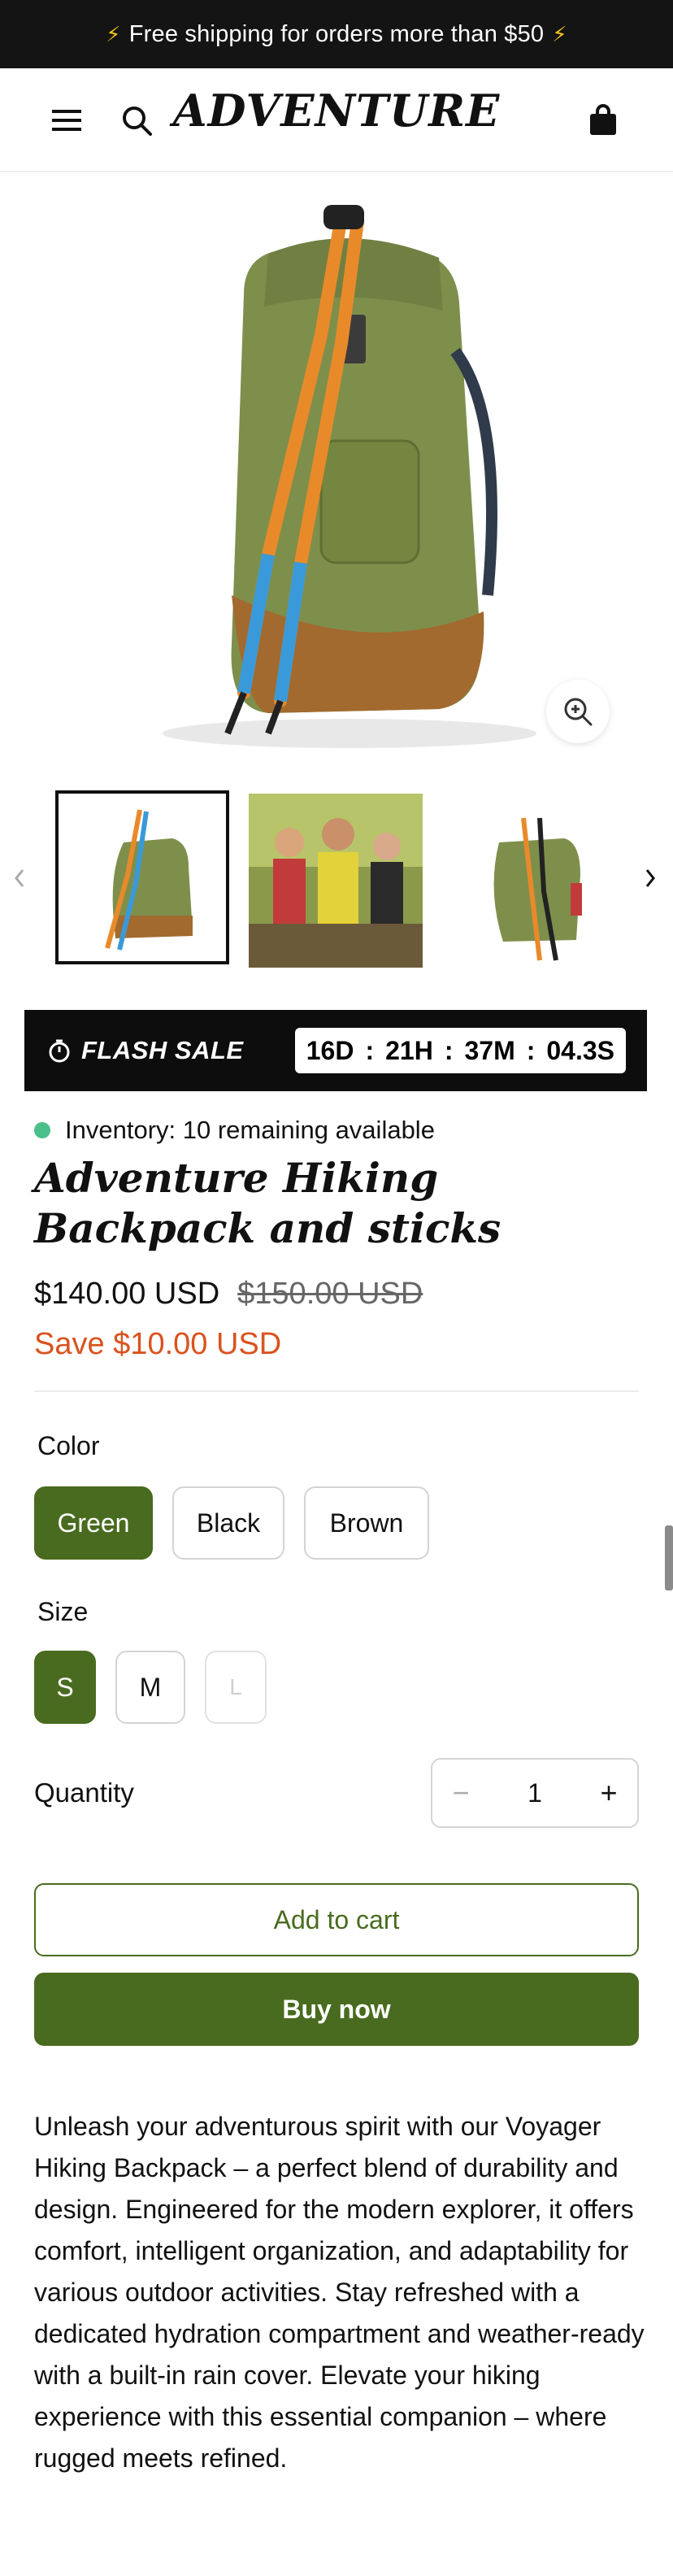 This screenshot has width=673, height=2576. What do you see at coordinates (84, 1793) in the screenshot?
I see `quantity-label: Quantity` at bounding box center [84, 1793].